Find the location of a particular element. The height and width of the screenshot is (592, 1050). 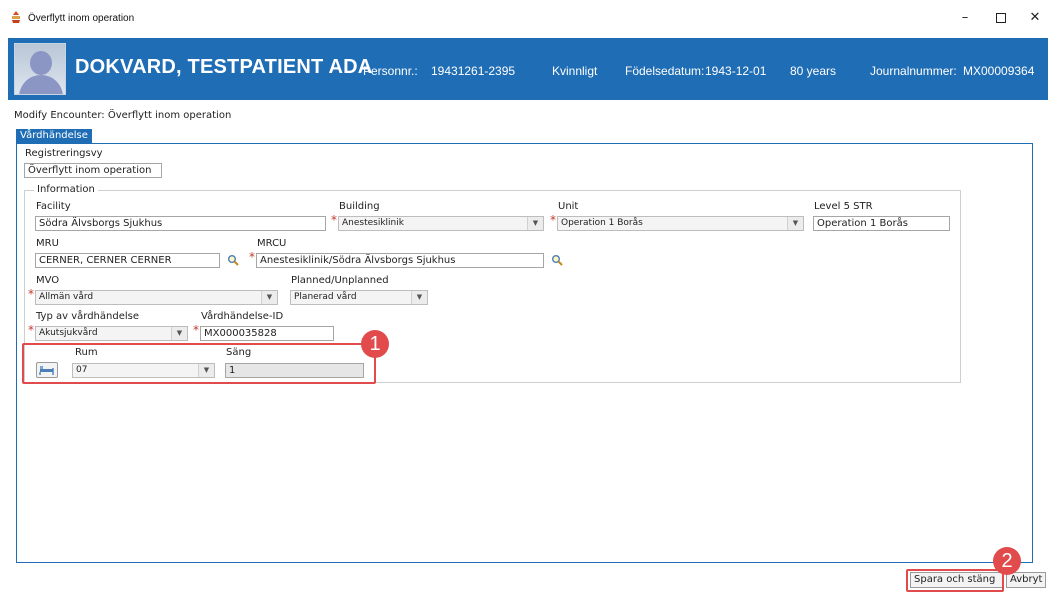

level5-label: Level 5 STR is located at coordinates (843, 206).